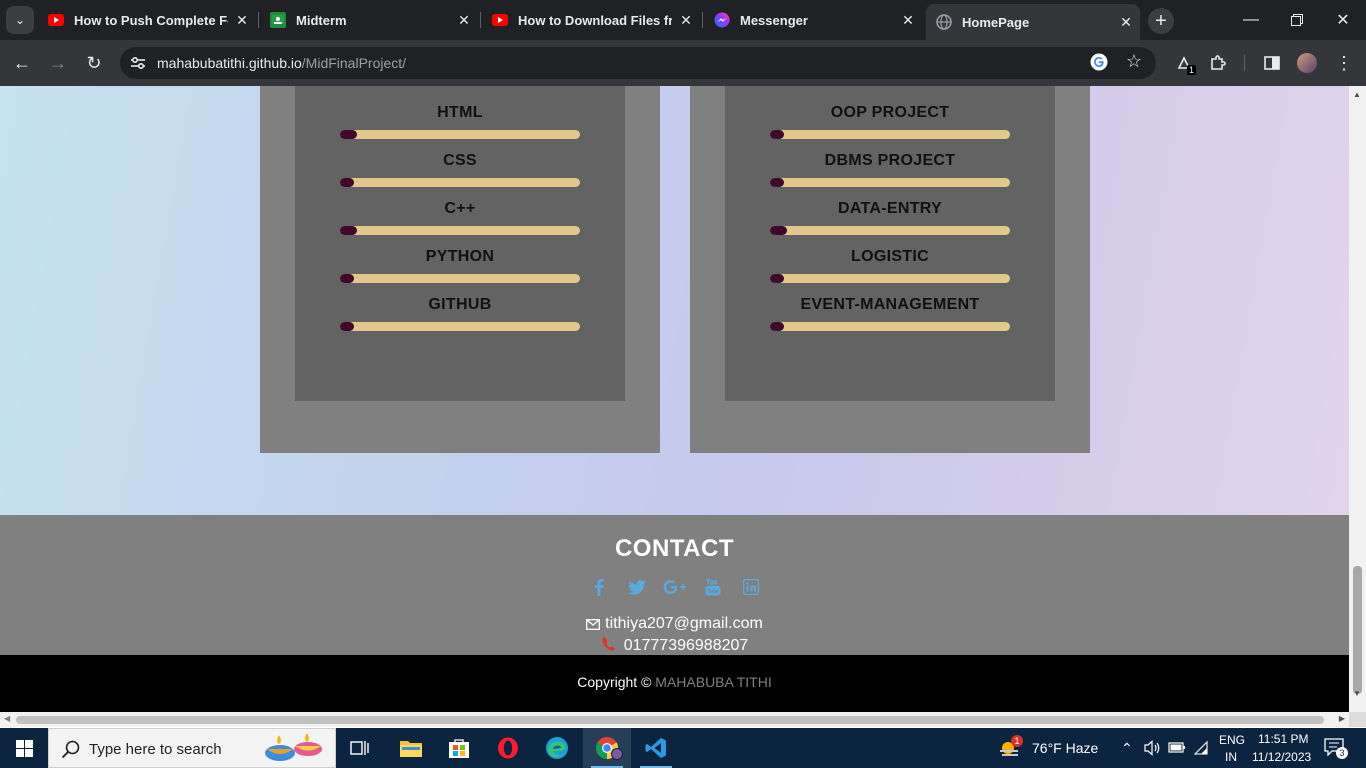 The width and height of the screenshot is (1366, 768). What do you see at coordinates (674, 548) in the screenshot?
I see `contact-heading: CONTACT` at bounding box center [674, 548].